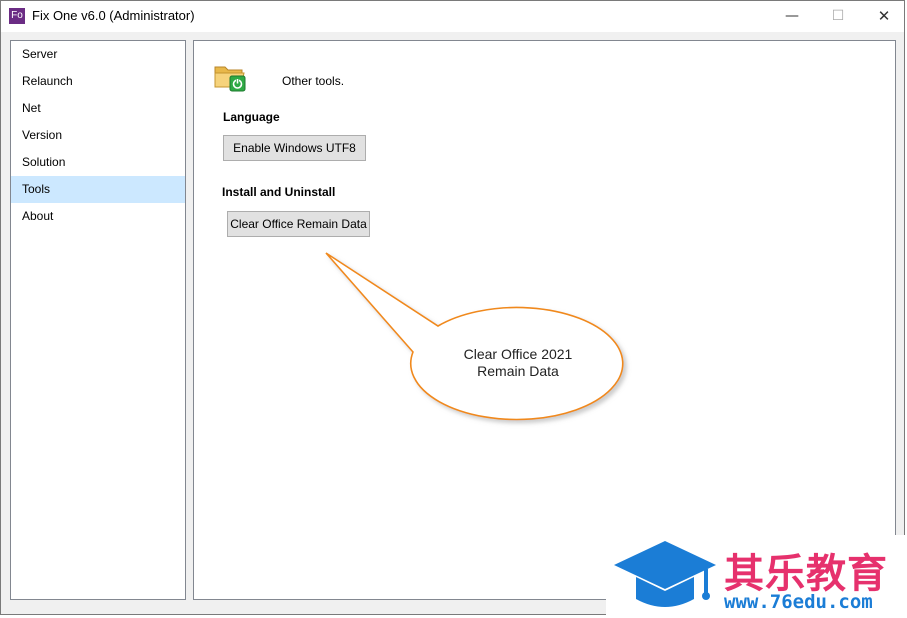  What do you see at coordinates (474, 336) in the screenshot?
I see `callout-bubble` at bounding box center [474, 336].